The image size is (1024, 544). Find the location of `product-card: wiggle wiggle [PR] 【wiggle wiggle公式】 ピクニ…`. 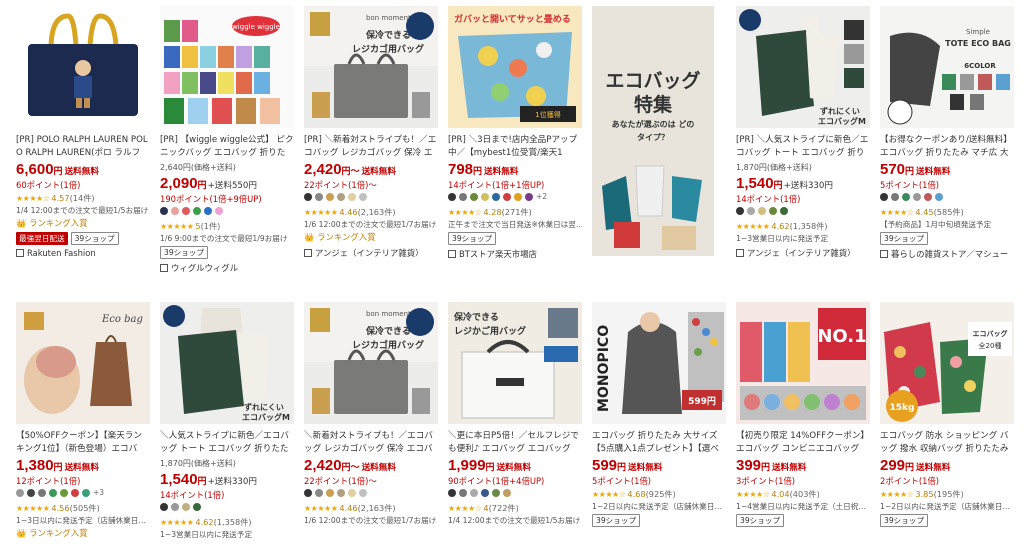

product-card: wiggle wiggle [PR] 【wiggle wiggle公式】 ピクニ… is located at coordinates (227, 140).